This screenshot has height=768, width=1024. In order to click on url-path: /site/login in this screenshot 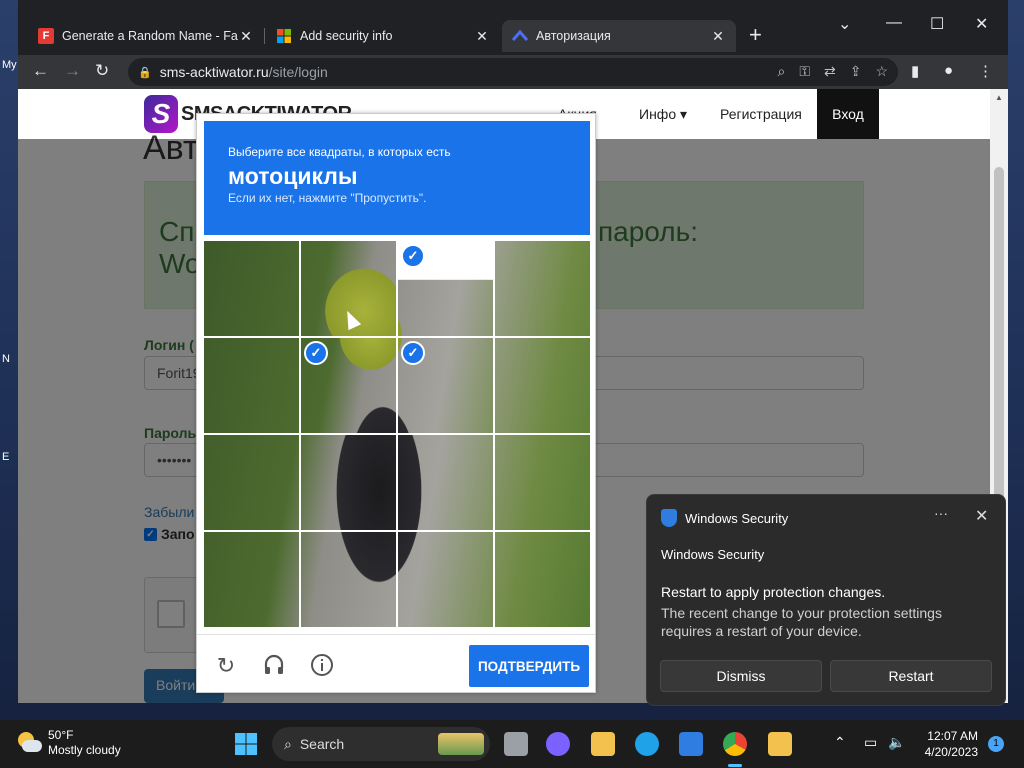, I will do `click(298, 72)`.